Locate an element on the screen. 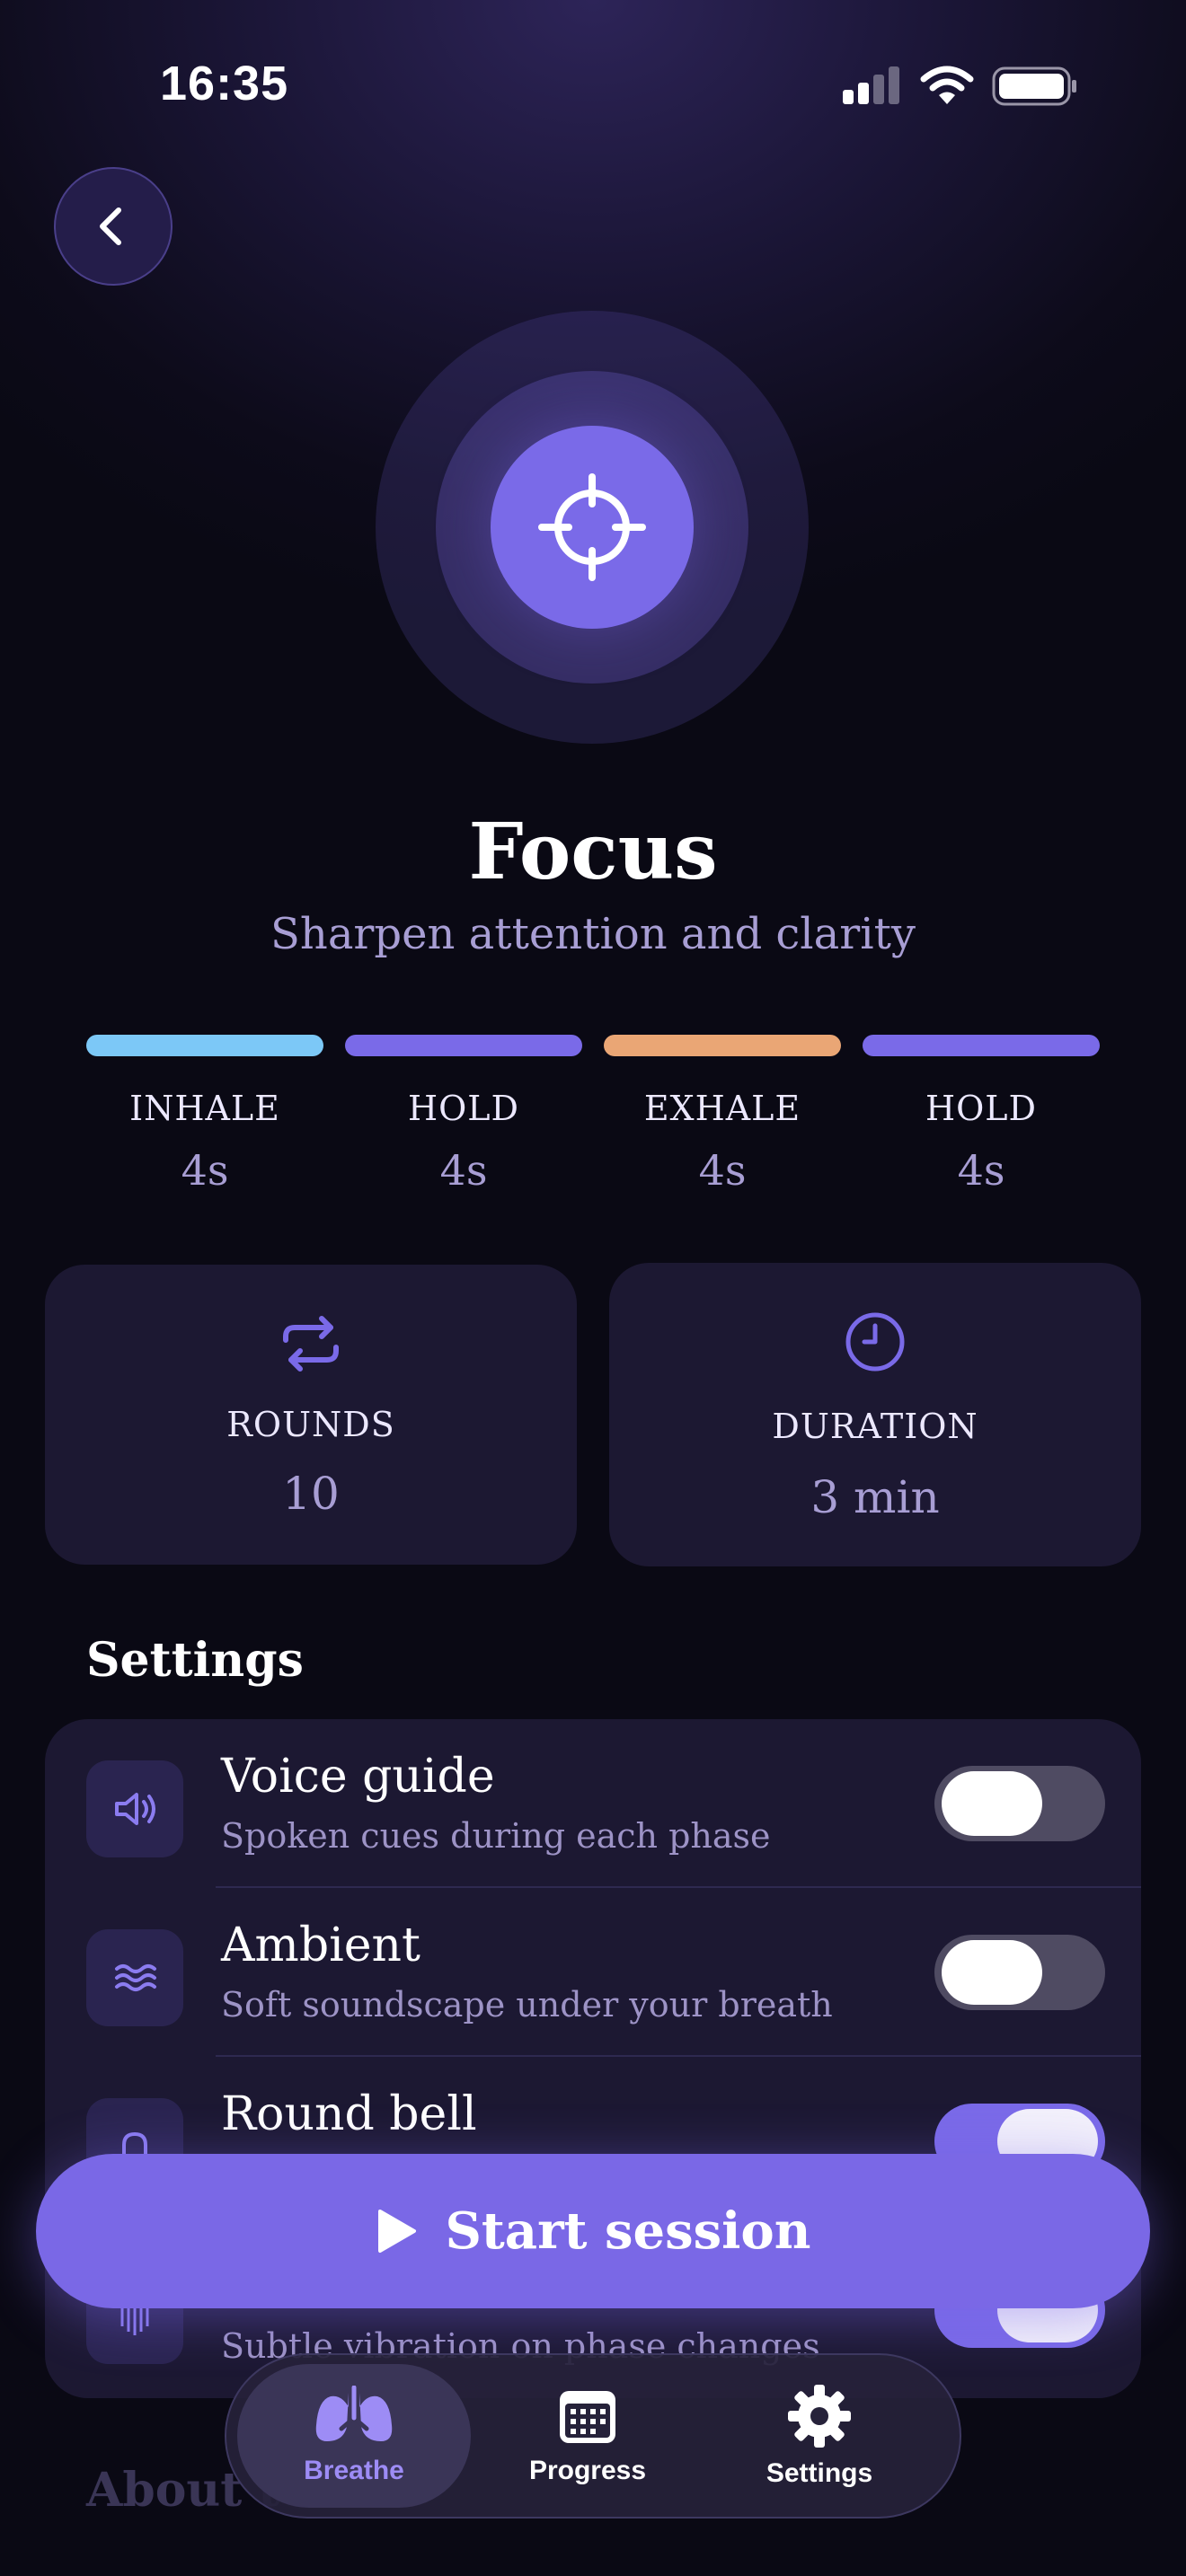  voice-guide-toggle is located at coordinates (1019, 1803).